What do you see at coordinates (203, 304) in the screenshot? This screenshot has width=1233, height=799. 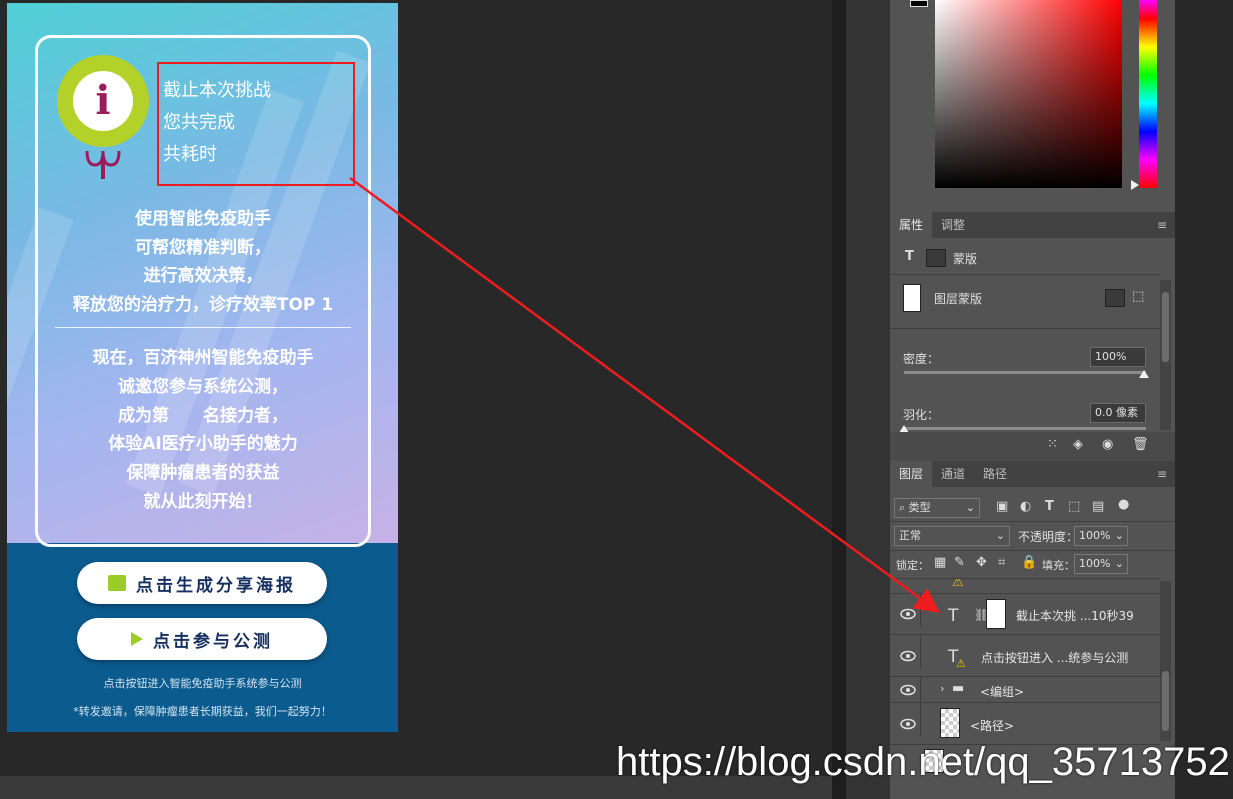 I see `intro-line: 释放您的治疗力，诊疗效率TOP 1` at bounding box center [203, 304].